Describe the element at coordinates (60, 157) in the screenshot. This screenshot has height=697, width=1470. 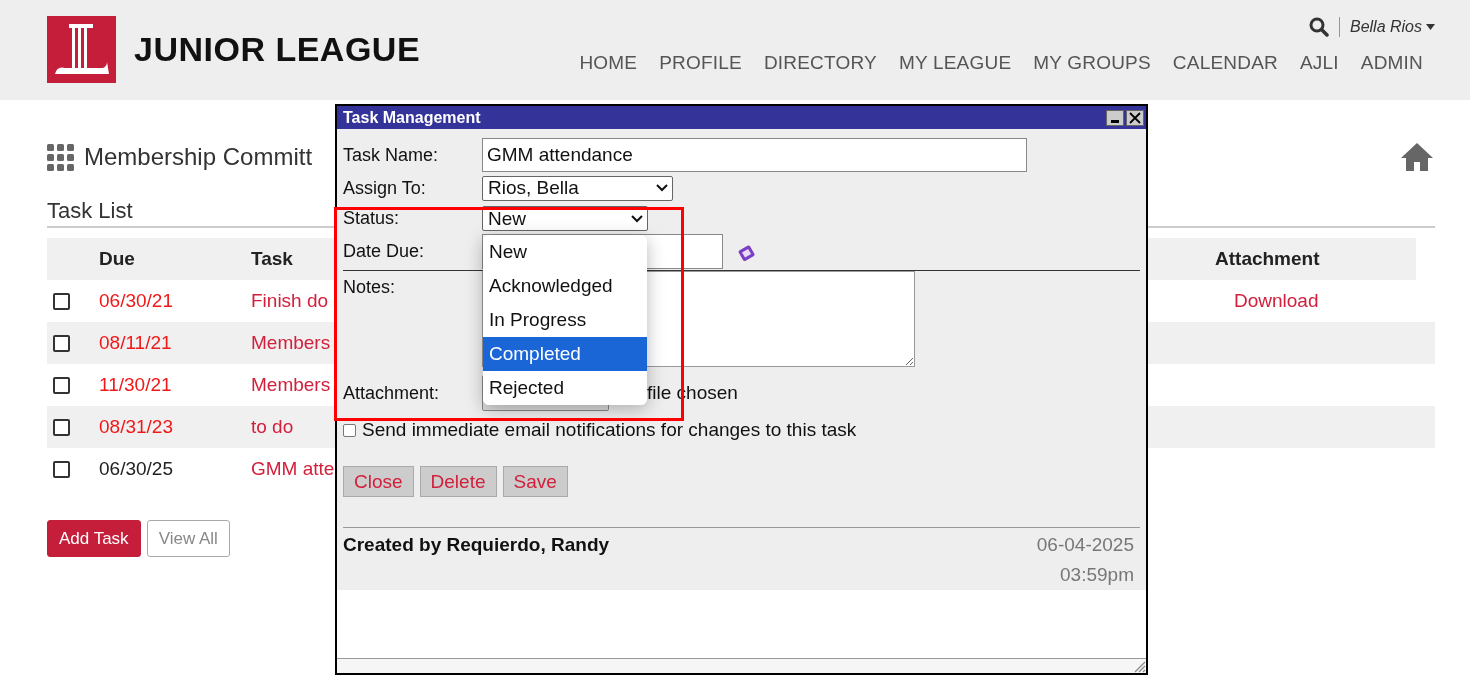
I see `grid-icon` at that location.